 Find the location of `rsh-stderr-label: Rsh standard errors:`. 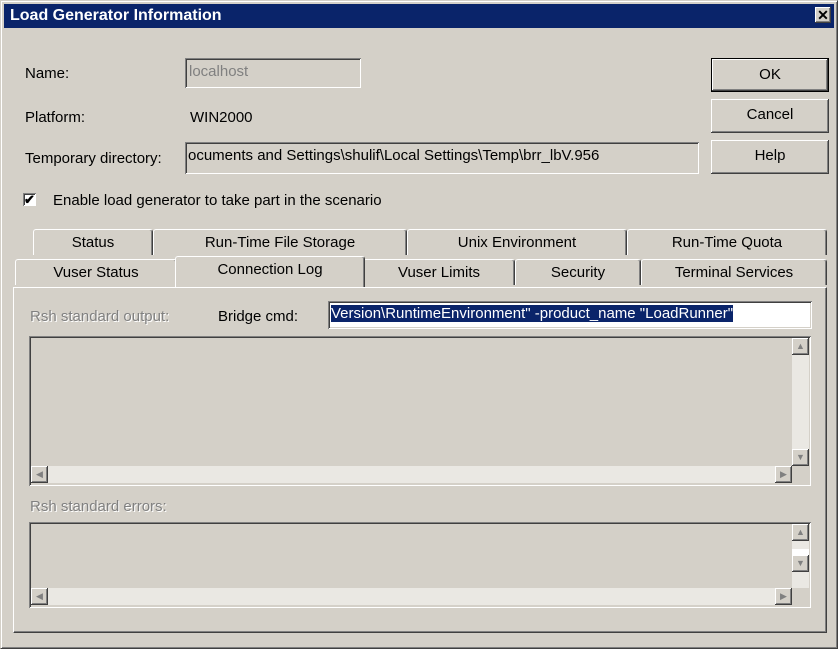

rsh-stderr-label: Rsh standard errors: is located at coordinates (98, 506).